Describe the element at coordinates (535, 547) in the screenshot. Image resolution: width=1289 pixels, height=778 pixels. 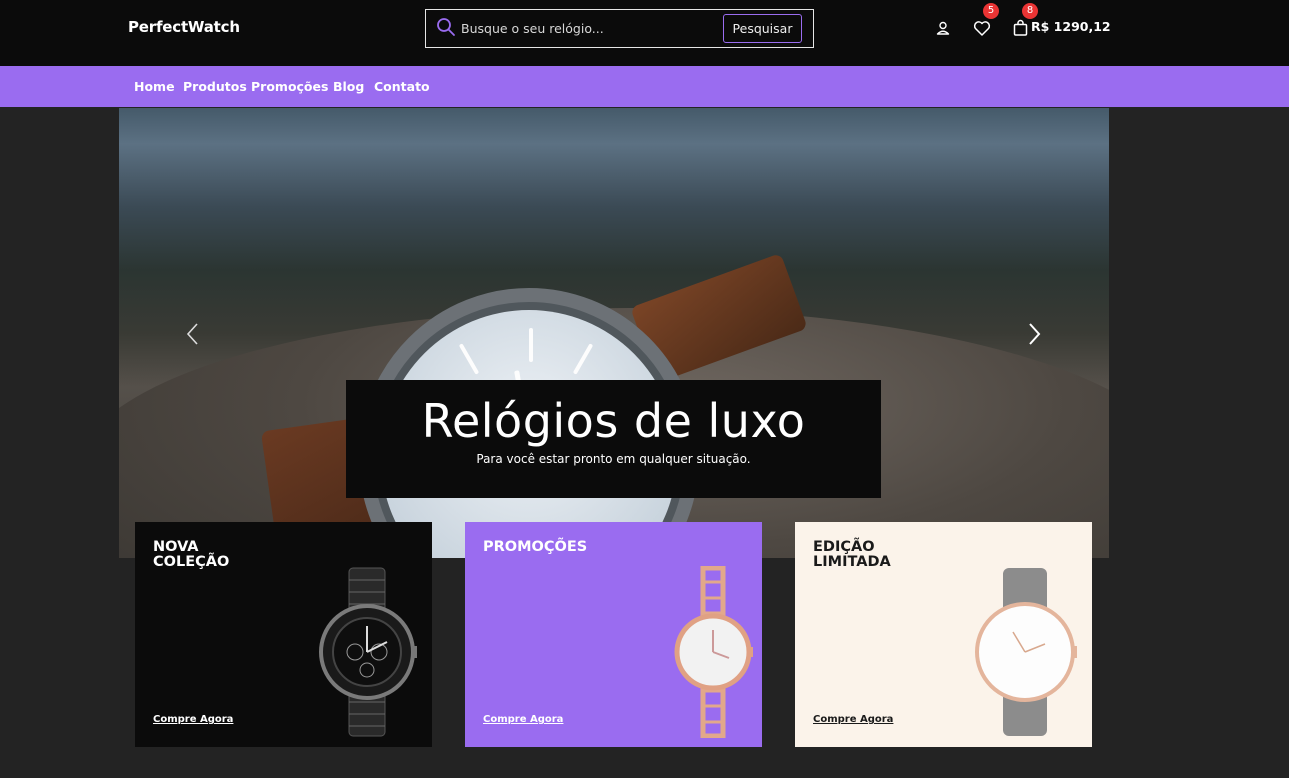
I see `card-title: Promoções` at that location.